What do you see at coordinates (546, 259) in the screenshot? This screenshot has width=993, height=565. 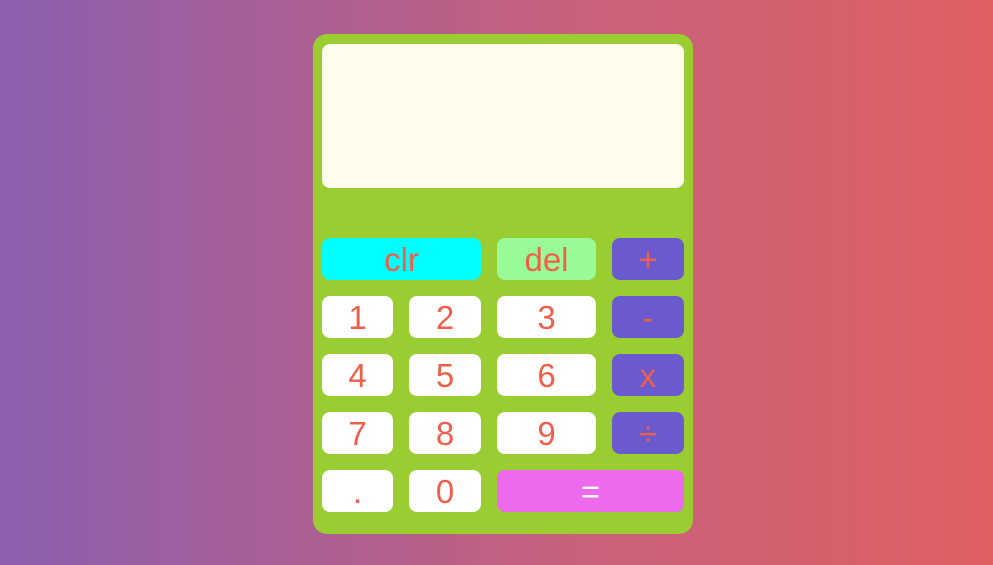 I see `delete-button: del` at bounding box center [546, 259].